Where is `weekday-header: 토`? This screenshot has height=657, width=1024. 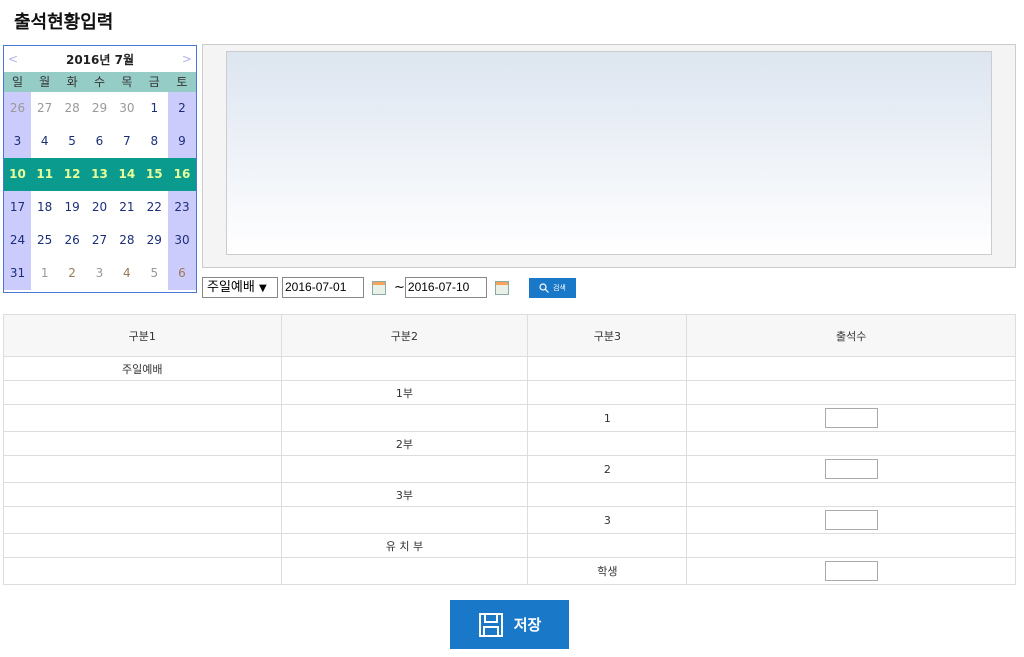
weekday-header: 토 is located at coordinates (181, 82).